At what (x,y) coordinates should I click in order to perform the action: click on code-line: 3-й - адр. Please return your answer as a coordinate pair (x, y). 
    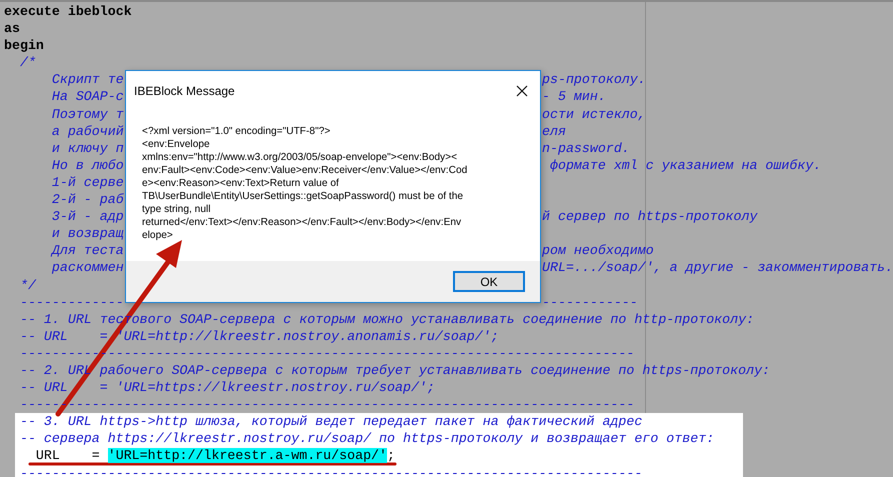
    Looking at the image, I should click on (87, 216).